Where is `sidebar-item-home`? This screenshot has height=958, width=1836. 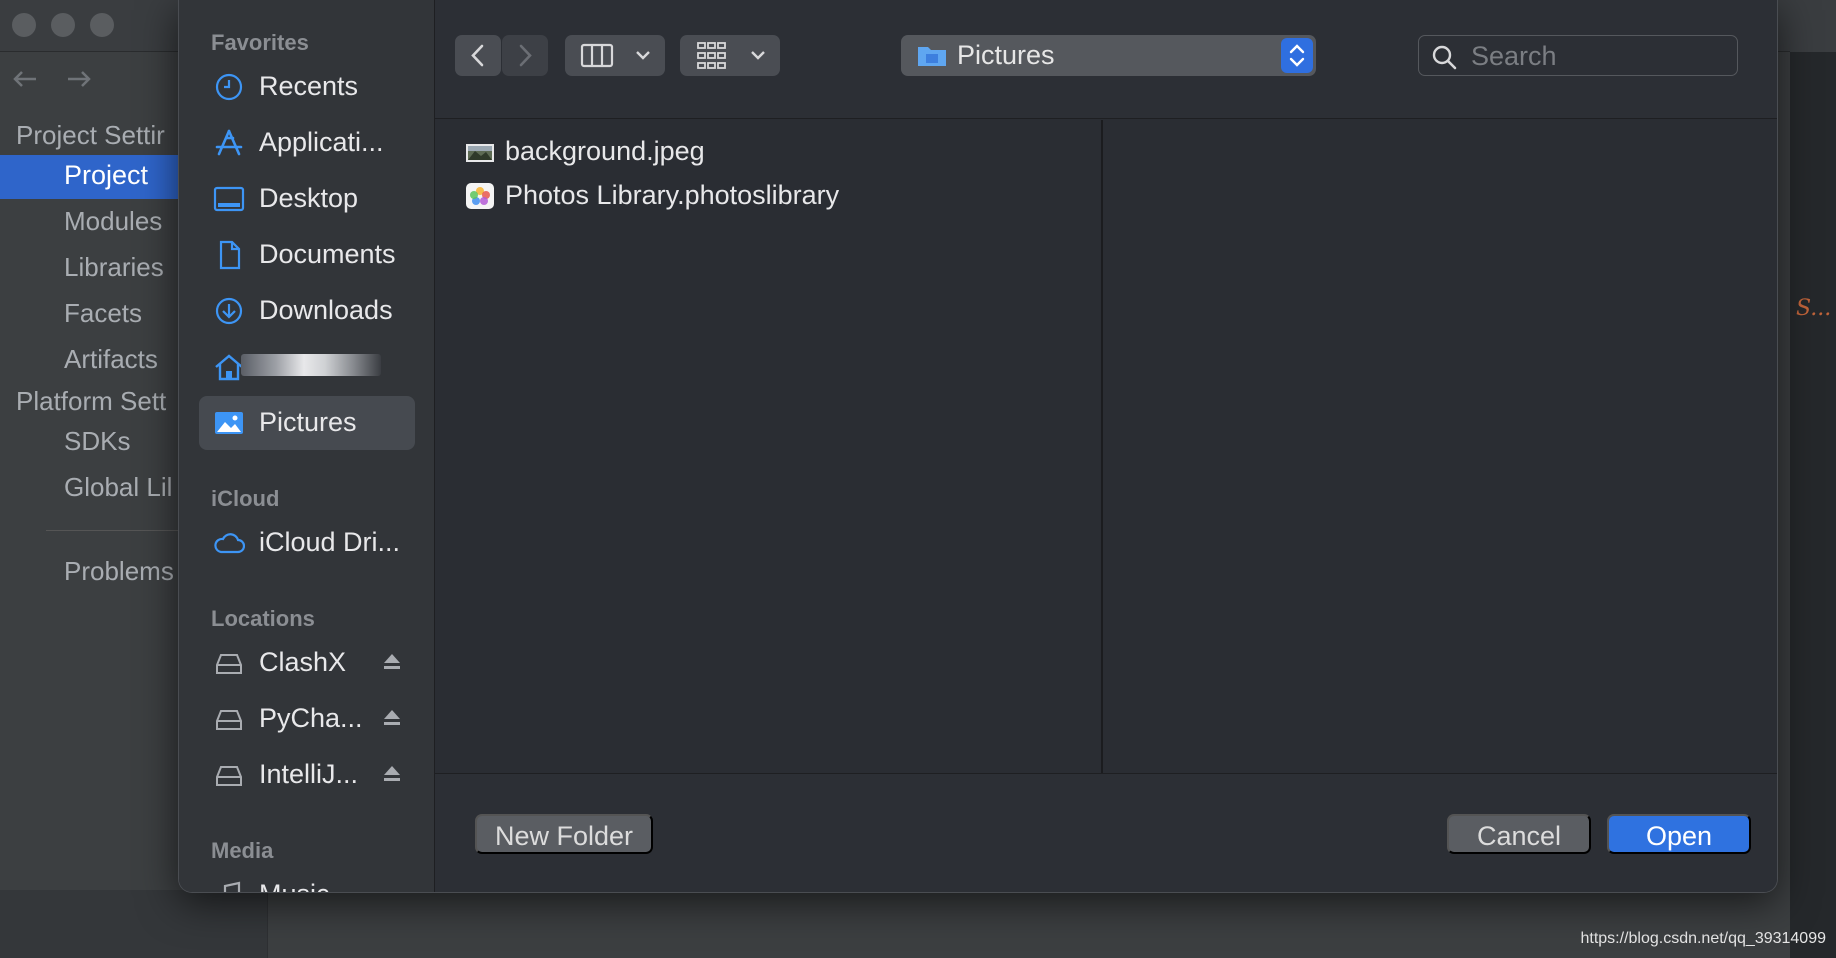 sidebar-item-home is located at coordinates (307, 367).